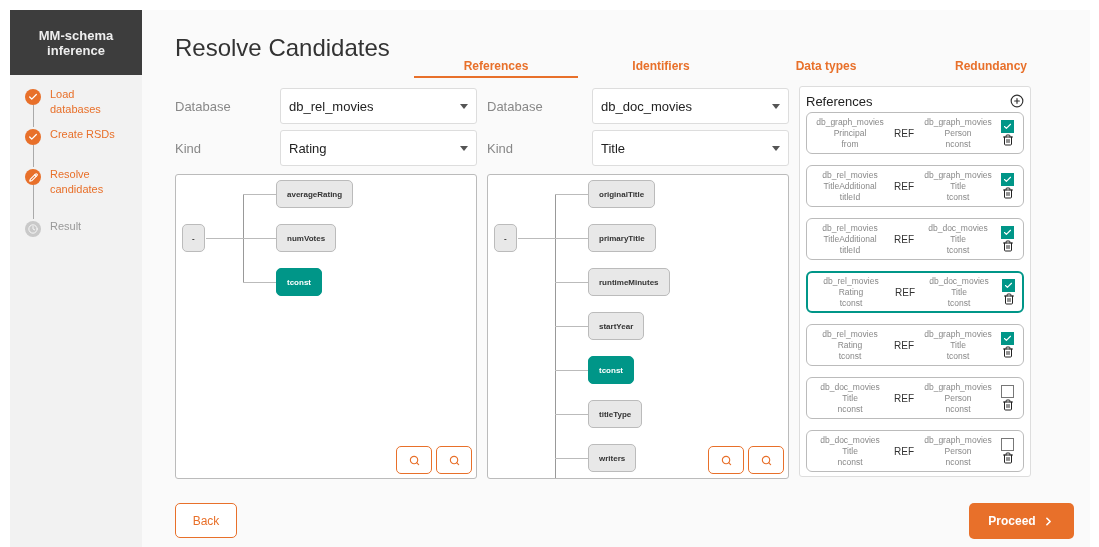 The width and height of the screenshot is (1099, 547). What do you see at coordinates (850, 133) in the screenshot?
I see `kind-name: Principal` at bounding box center [850, 133].